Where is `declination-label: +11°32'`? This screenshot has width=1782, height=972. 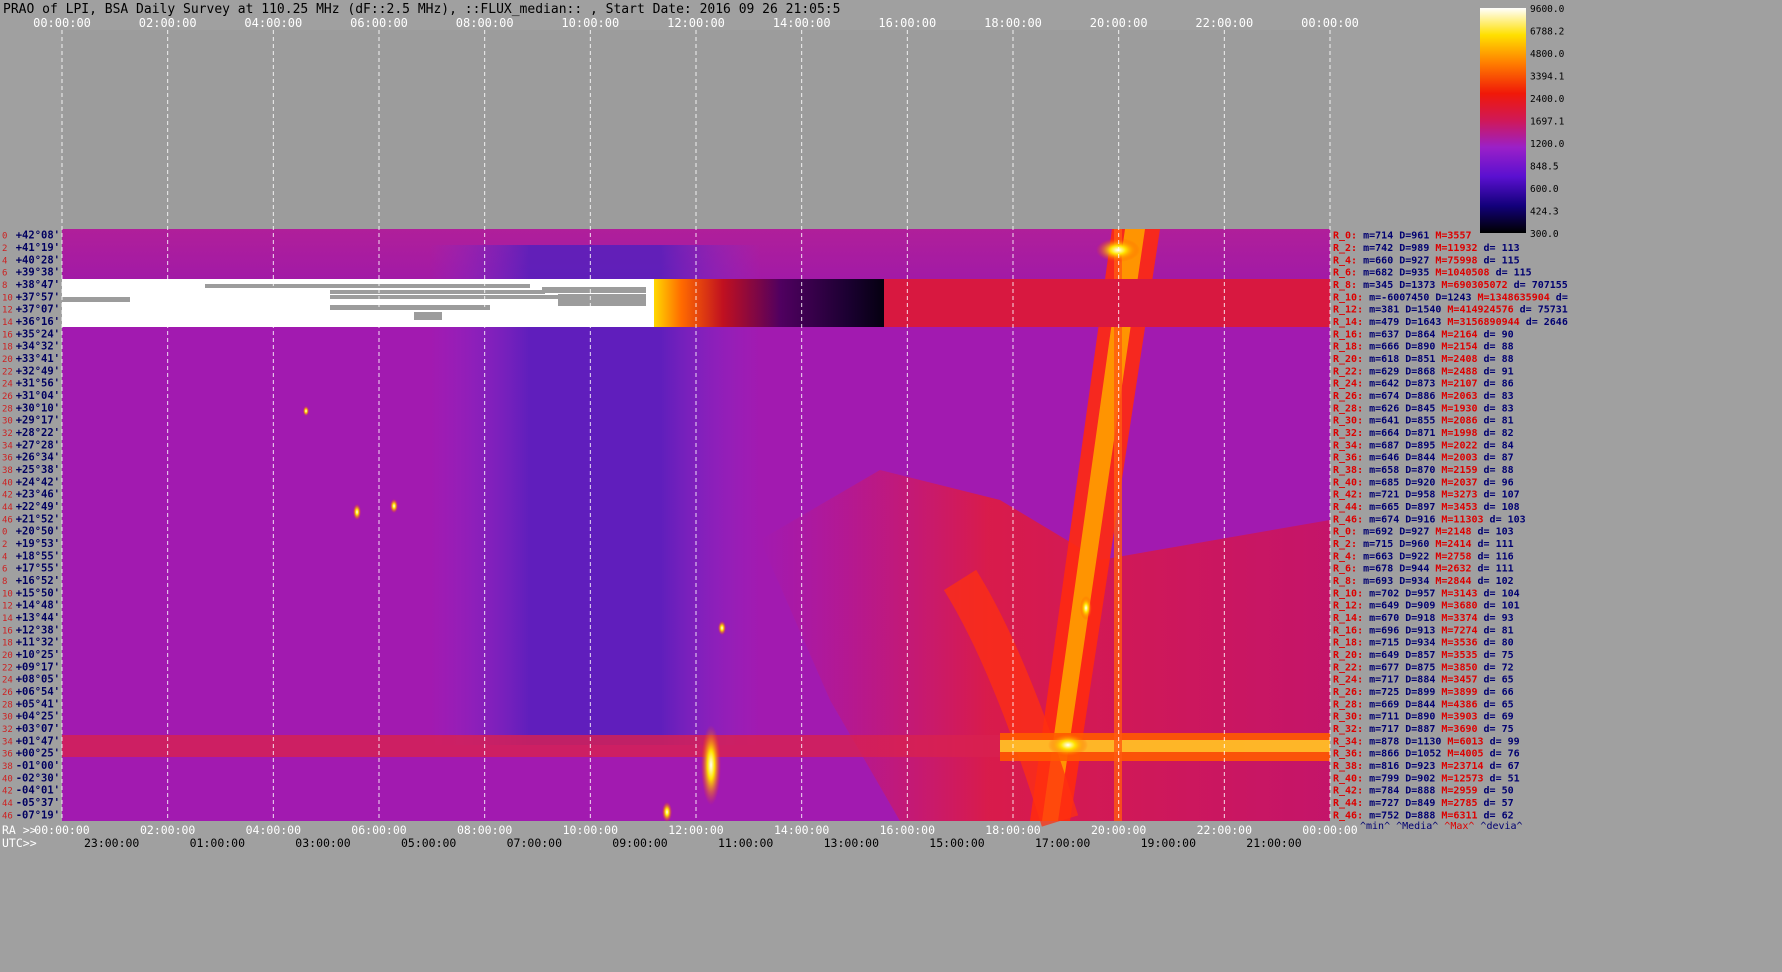 declination-label: +11°32' is located at coordinates (38, 643).